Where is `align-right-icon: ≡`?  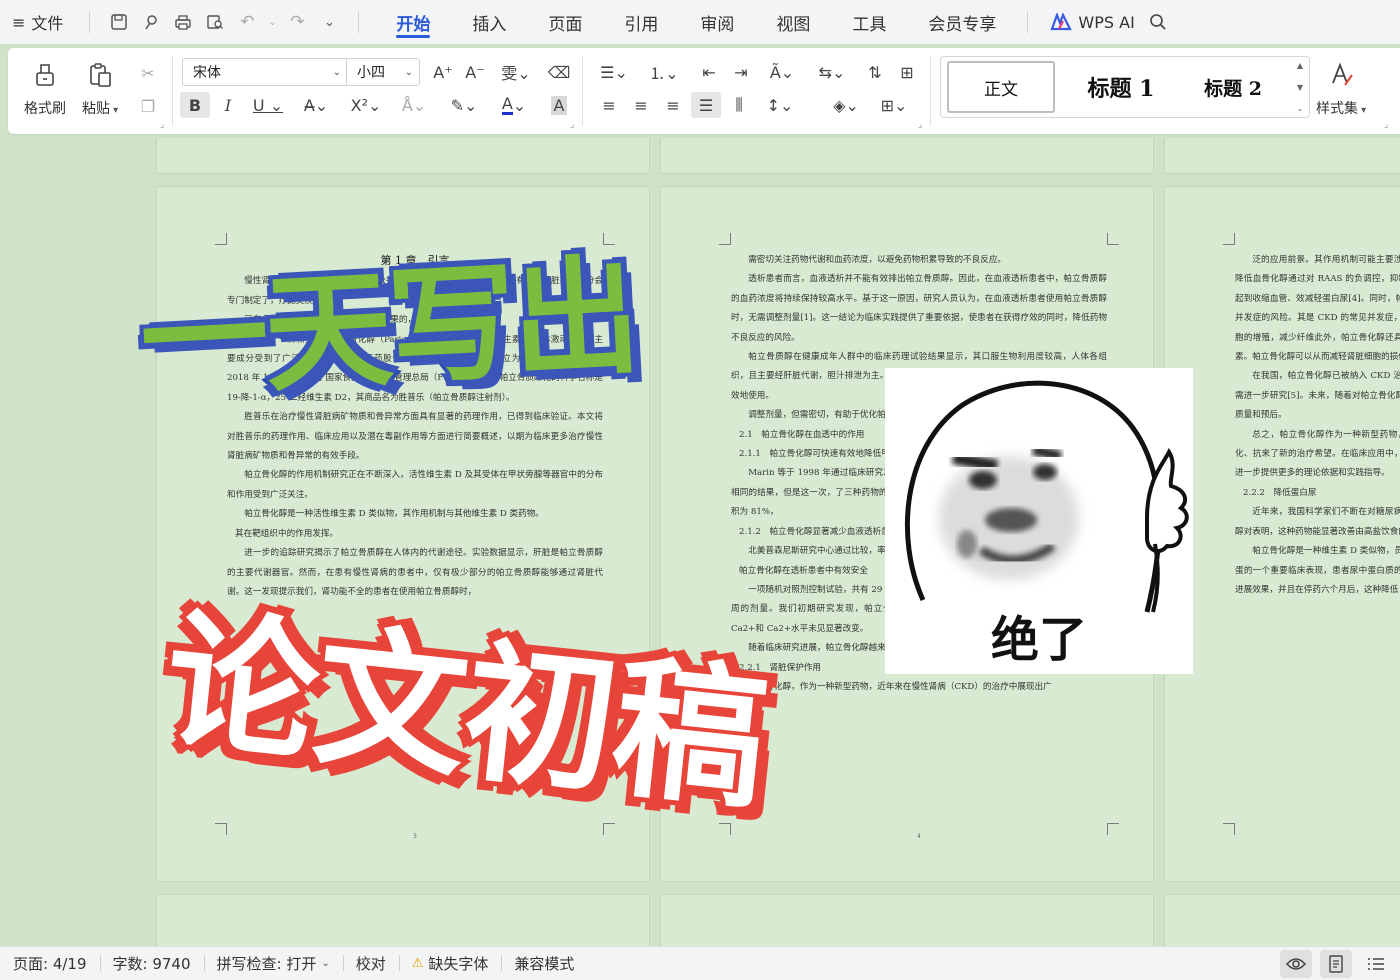
align-right-icon: ≡ is located at coordinates (673, 105).